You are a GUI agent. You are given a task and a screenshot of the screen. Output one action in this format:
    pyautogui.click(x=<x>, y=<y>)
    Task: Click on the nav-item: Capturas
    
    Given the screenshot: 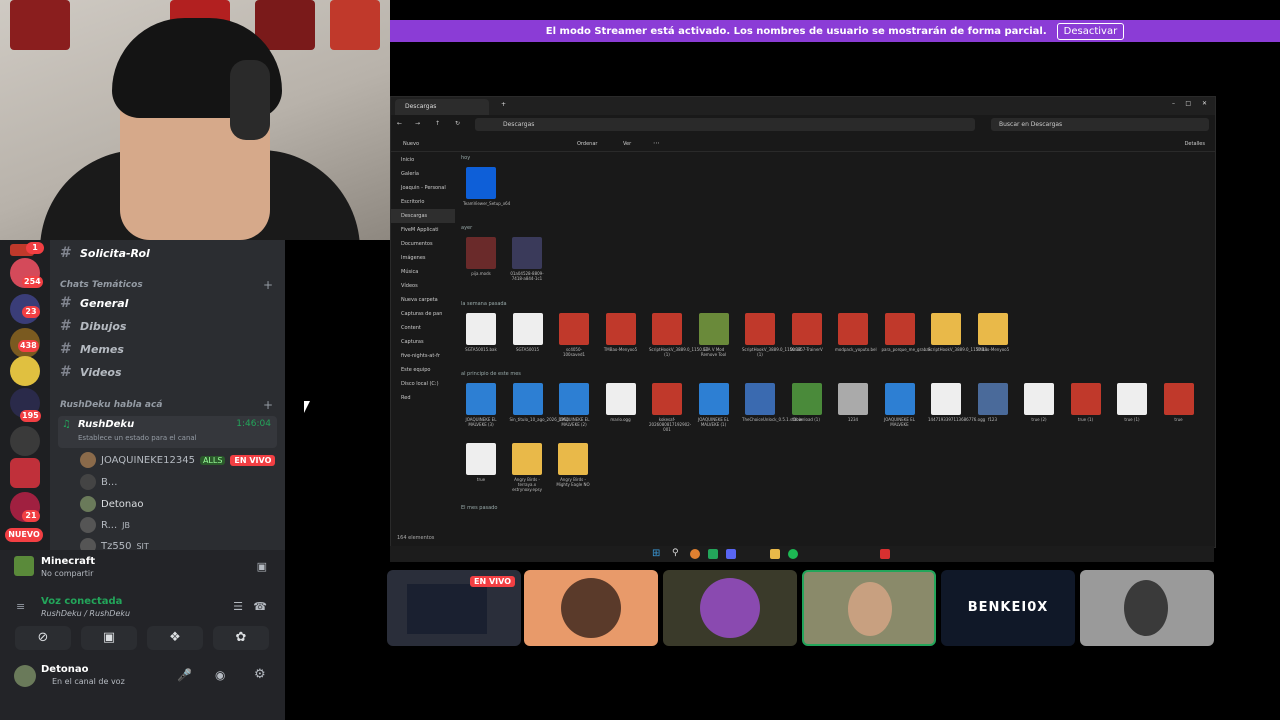 What is the action you would take?
    pyautogui.click(x=423, y=342)
    